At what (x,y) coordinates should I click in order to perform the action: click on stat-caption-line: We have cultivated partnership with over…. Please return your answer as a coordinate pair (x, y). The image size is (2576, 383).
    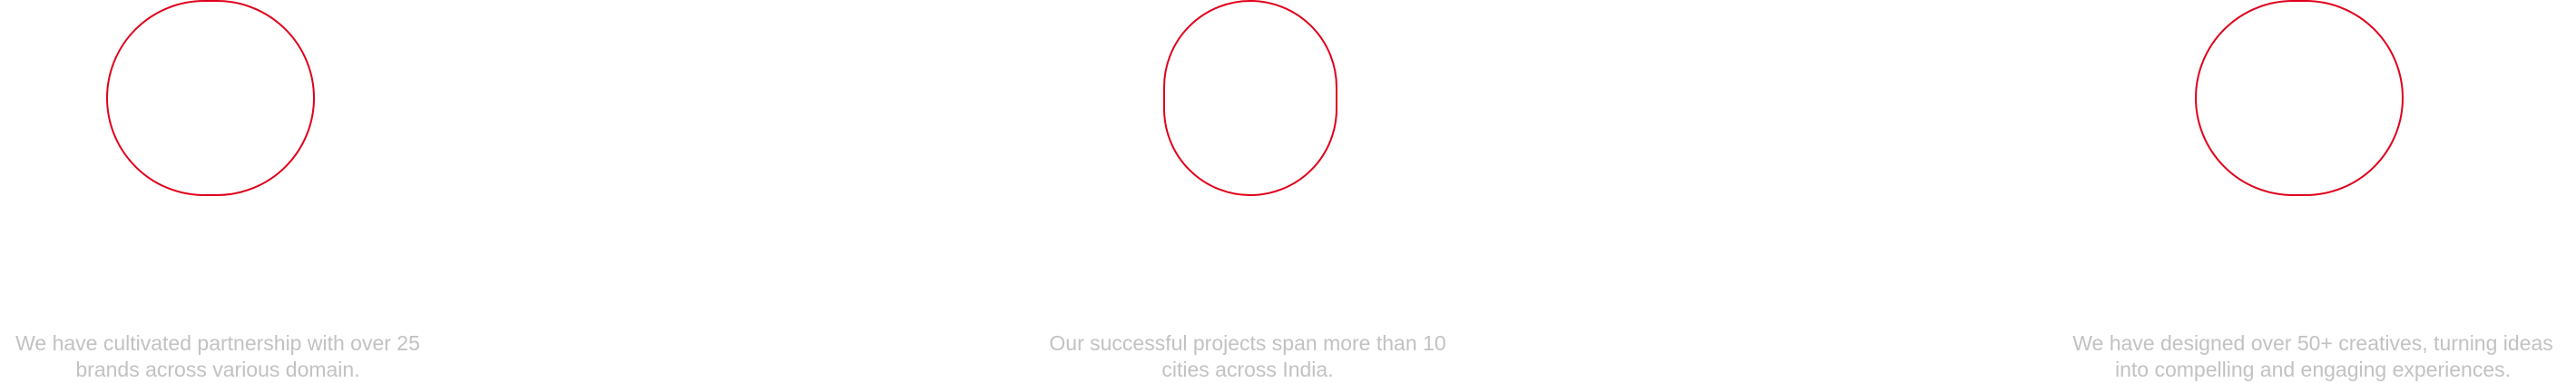
    Looking at the image, I should click on (217, 343).